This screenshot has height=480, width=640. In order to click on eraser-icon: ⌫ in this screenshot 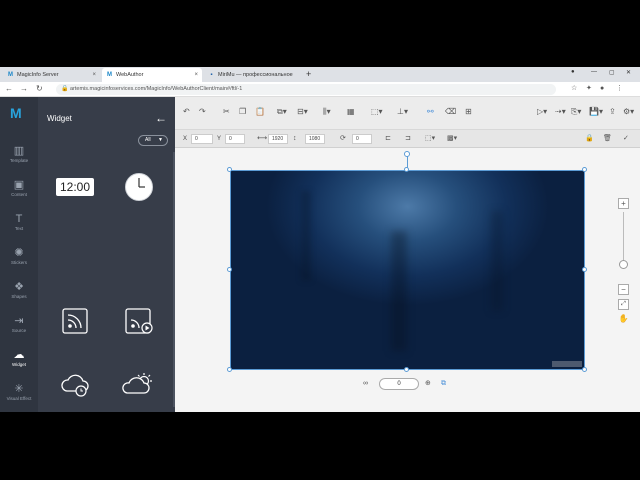, I will do `click(450, 112)`.